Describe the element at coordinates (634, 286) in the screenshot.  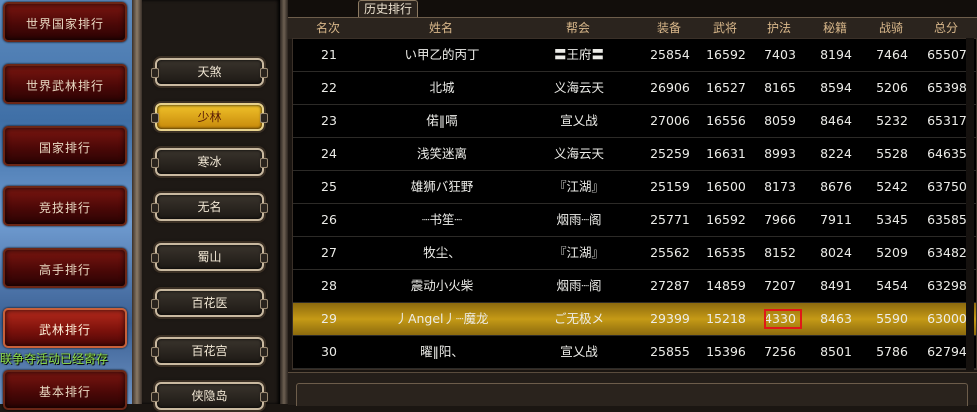
I see `table-row: 28 震动小火柴 烟雨┈阁 27287 14859 7207 8491 5454 63298` at that location.